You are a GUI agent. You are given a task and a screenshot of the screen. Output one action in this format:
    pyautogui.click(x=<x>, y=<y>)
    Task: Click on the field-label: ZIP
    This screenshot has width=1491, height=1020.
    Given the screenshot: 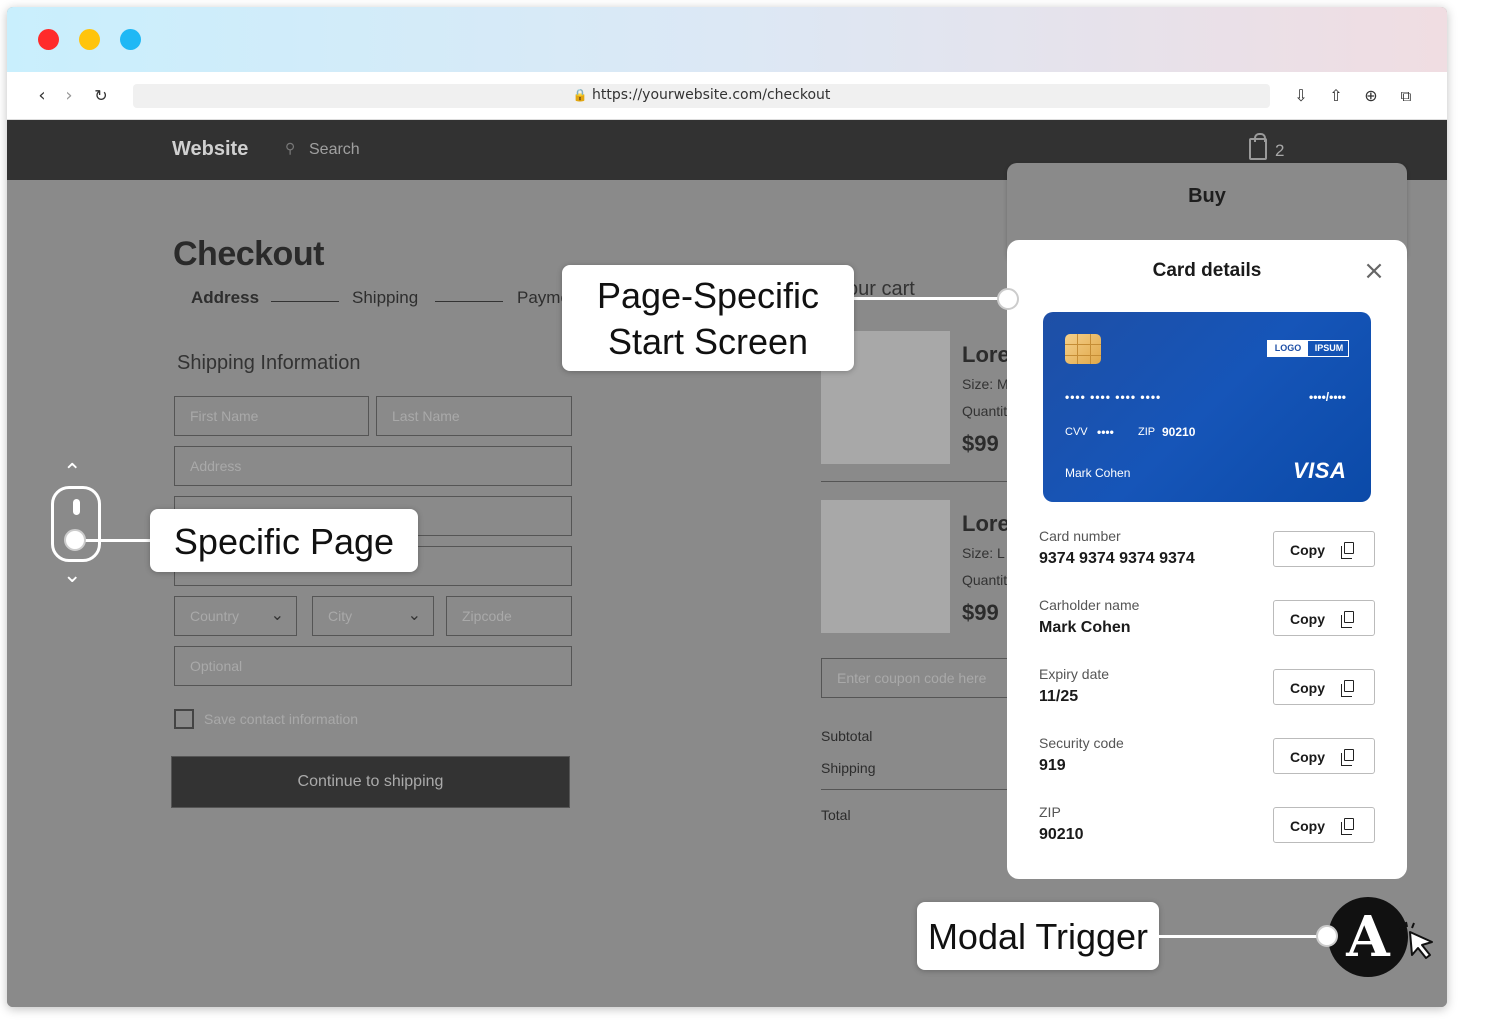 What is the action you would take?
    pyautogui.click(x=1050, y=812)
    